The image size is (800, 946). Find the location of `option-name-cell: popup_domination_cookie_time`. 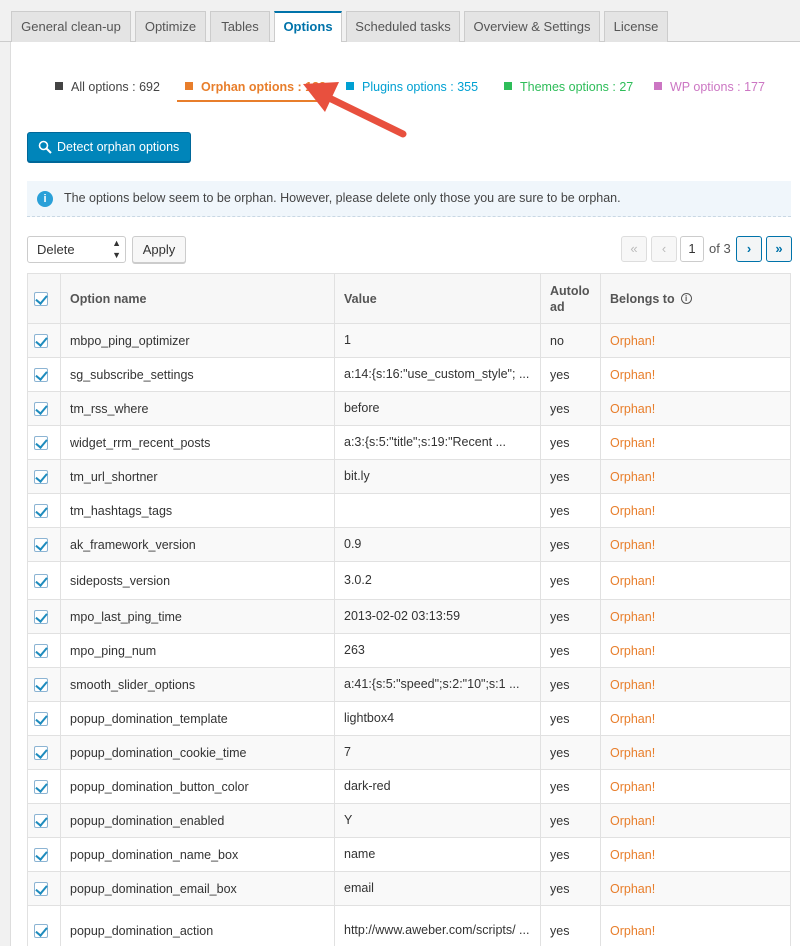

option-name-cell: popup_domination_cookie_time is located at coordinates (198, 752).